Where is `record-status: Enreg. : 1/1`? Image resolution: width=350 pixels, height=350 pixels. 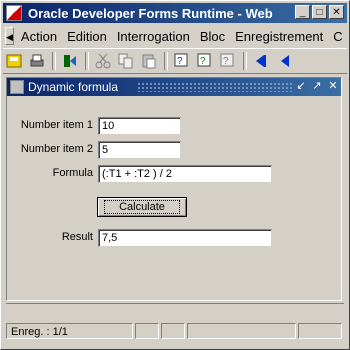 record-status: Enreg. : 1/1 is located at coordinates (70, 331).